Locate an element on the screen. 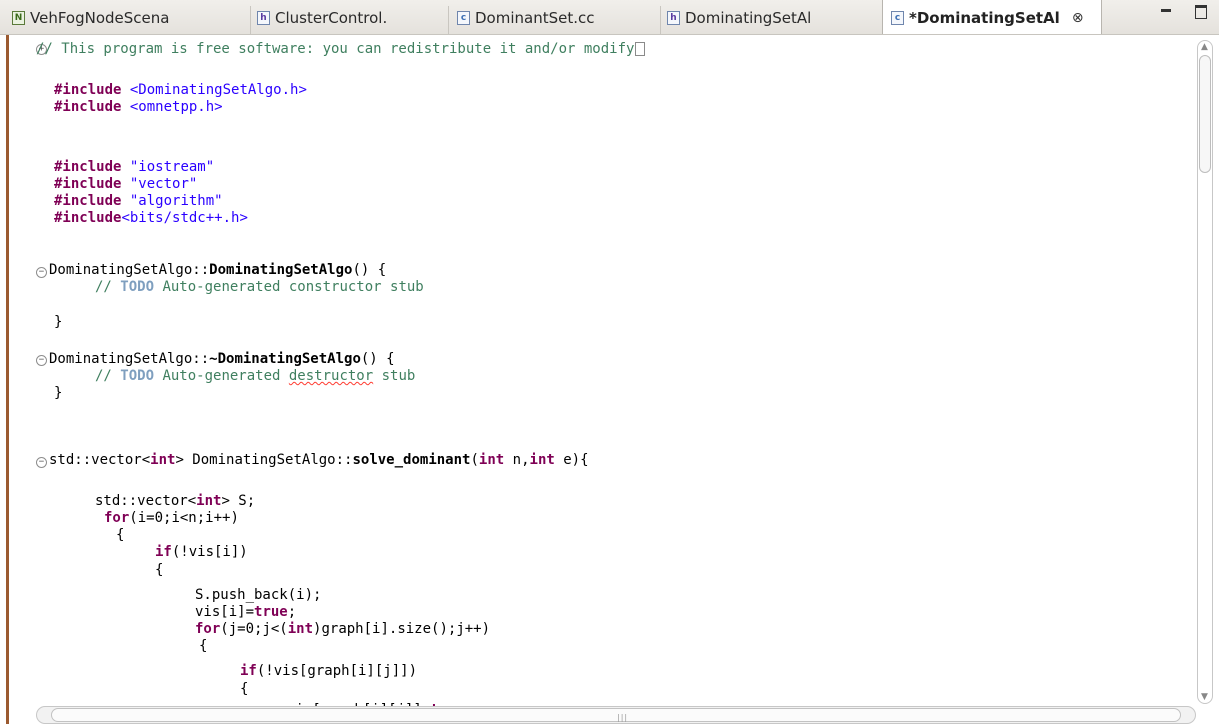  code-line: vis[i]=true; is located at coordinates (246, 612).